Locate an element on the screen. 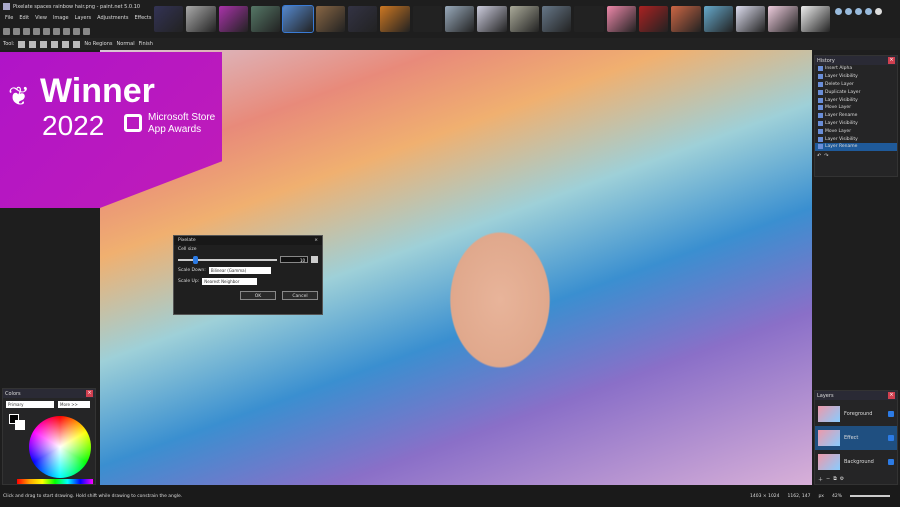 This screenshot has height=507, width=900. menu-adjustments: Adjustments is located at coordinates (112, 19).